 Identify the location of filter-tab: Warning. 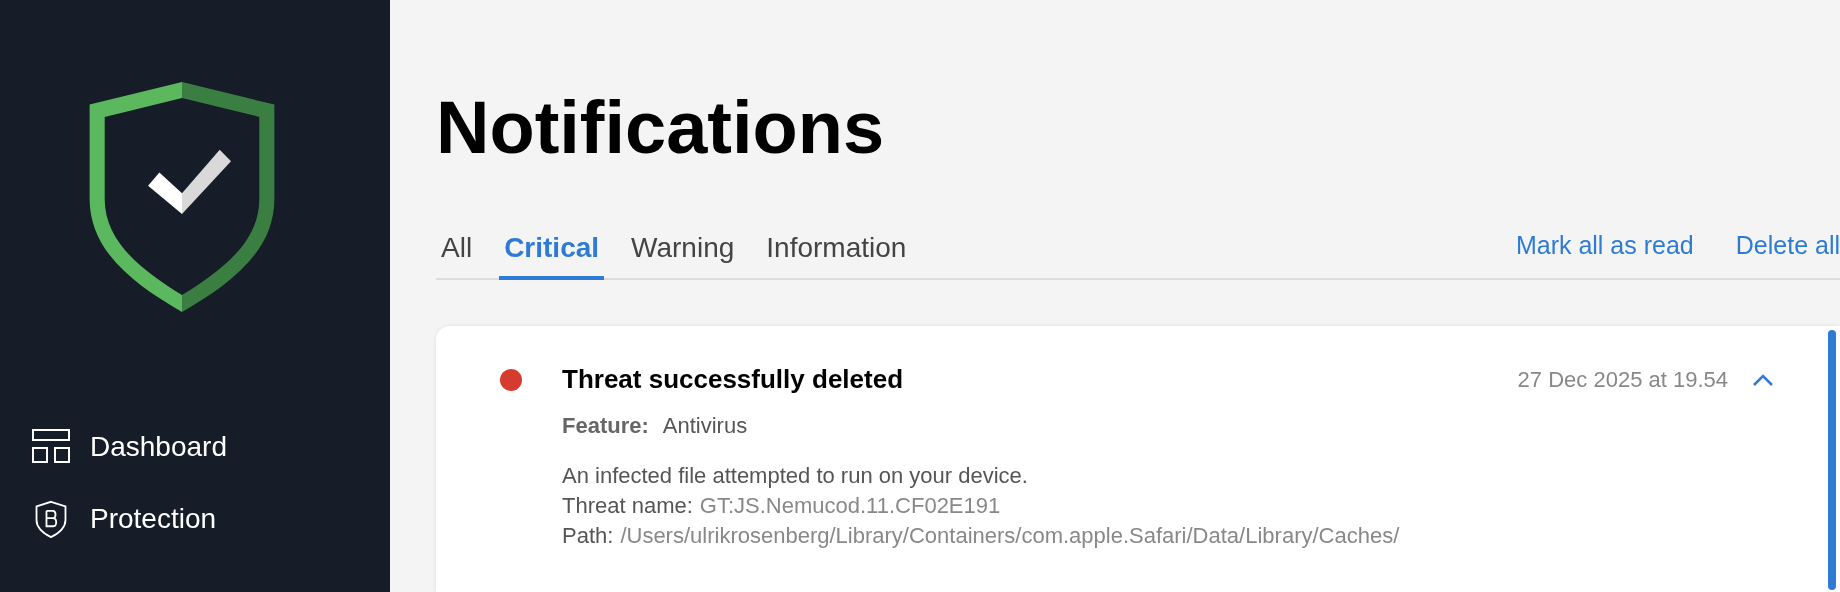
(683, 256).